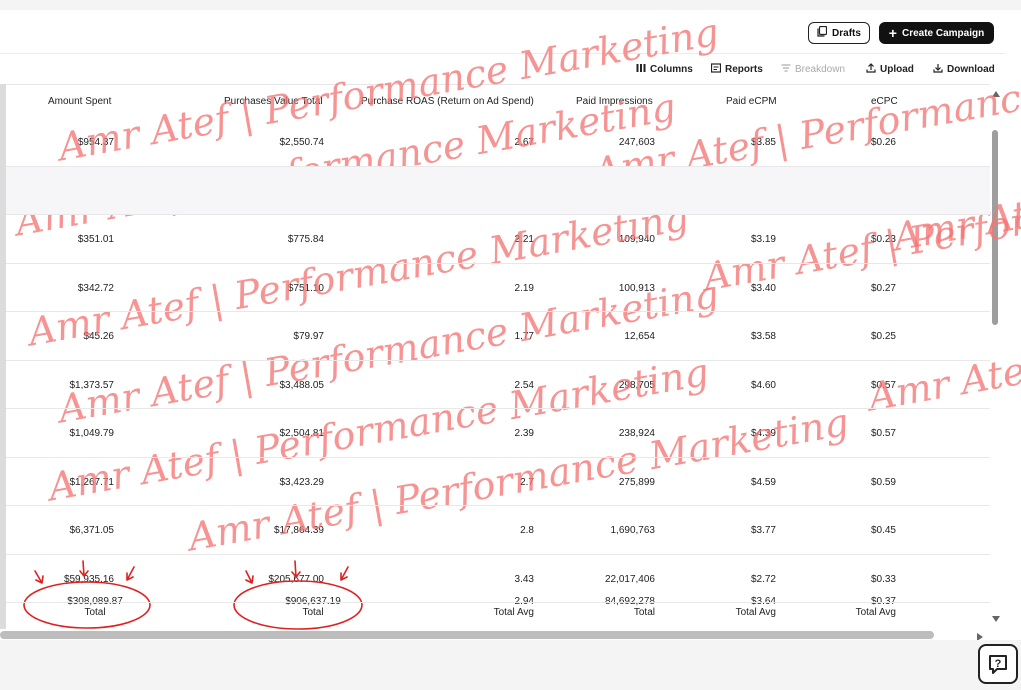 This screenshot has width=1021, height=690. Describe the element at coordinates (716, 69) in the screenshot. I see `reports-icon` at that location.